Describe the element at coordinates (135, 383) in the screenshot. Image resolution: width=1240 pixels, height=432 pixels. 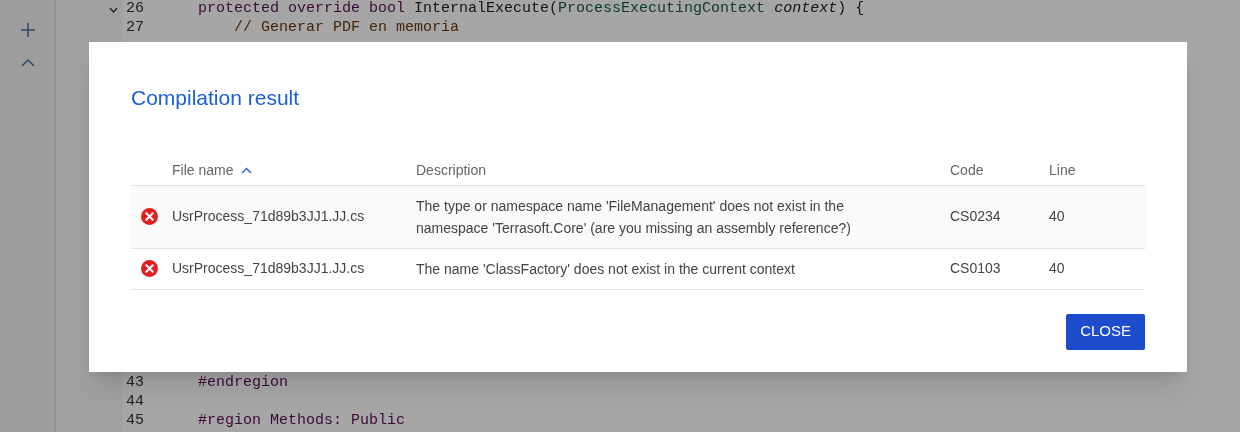
I see `line-number: 43` at that location.